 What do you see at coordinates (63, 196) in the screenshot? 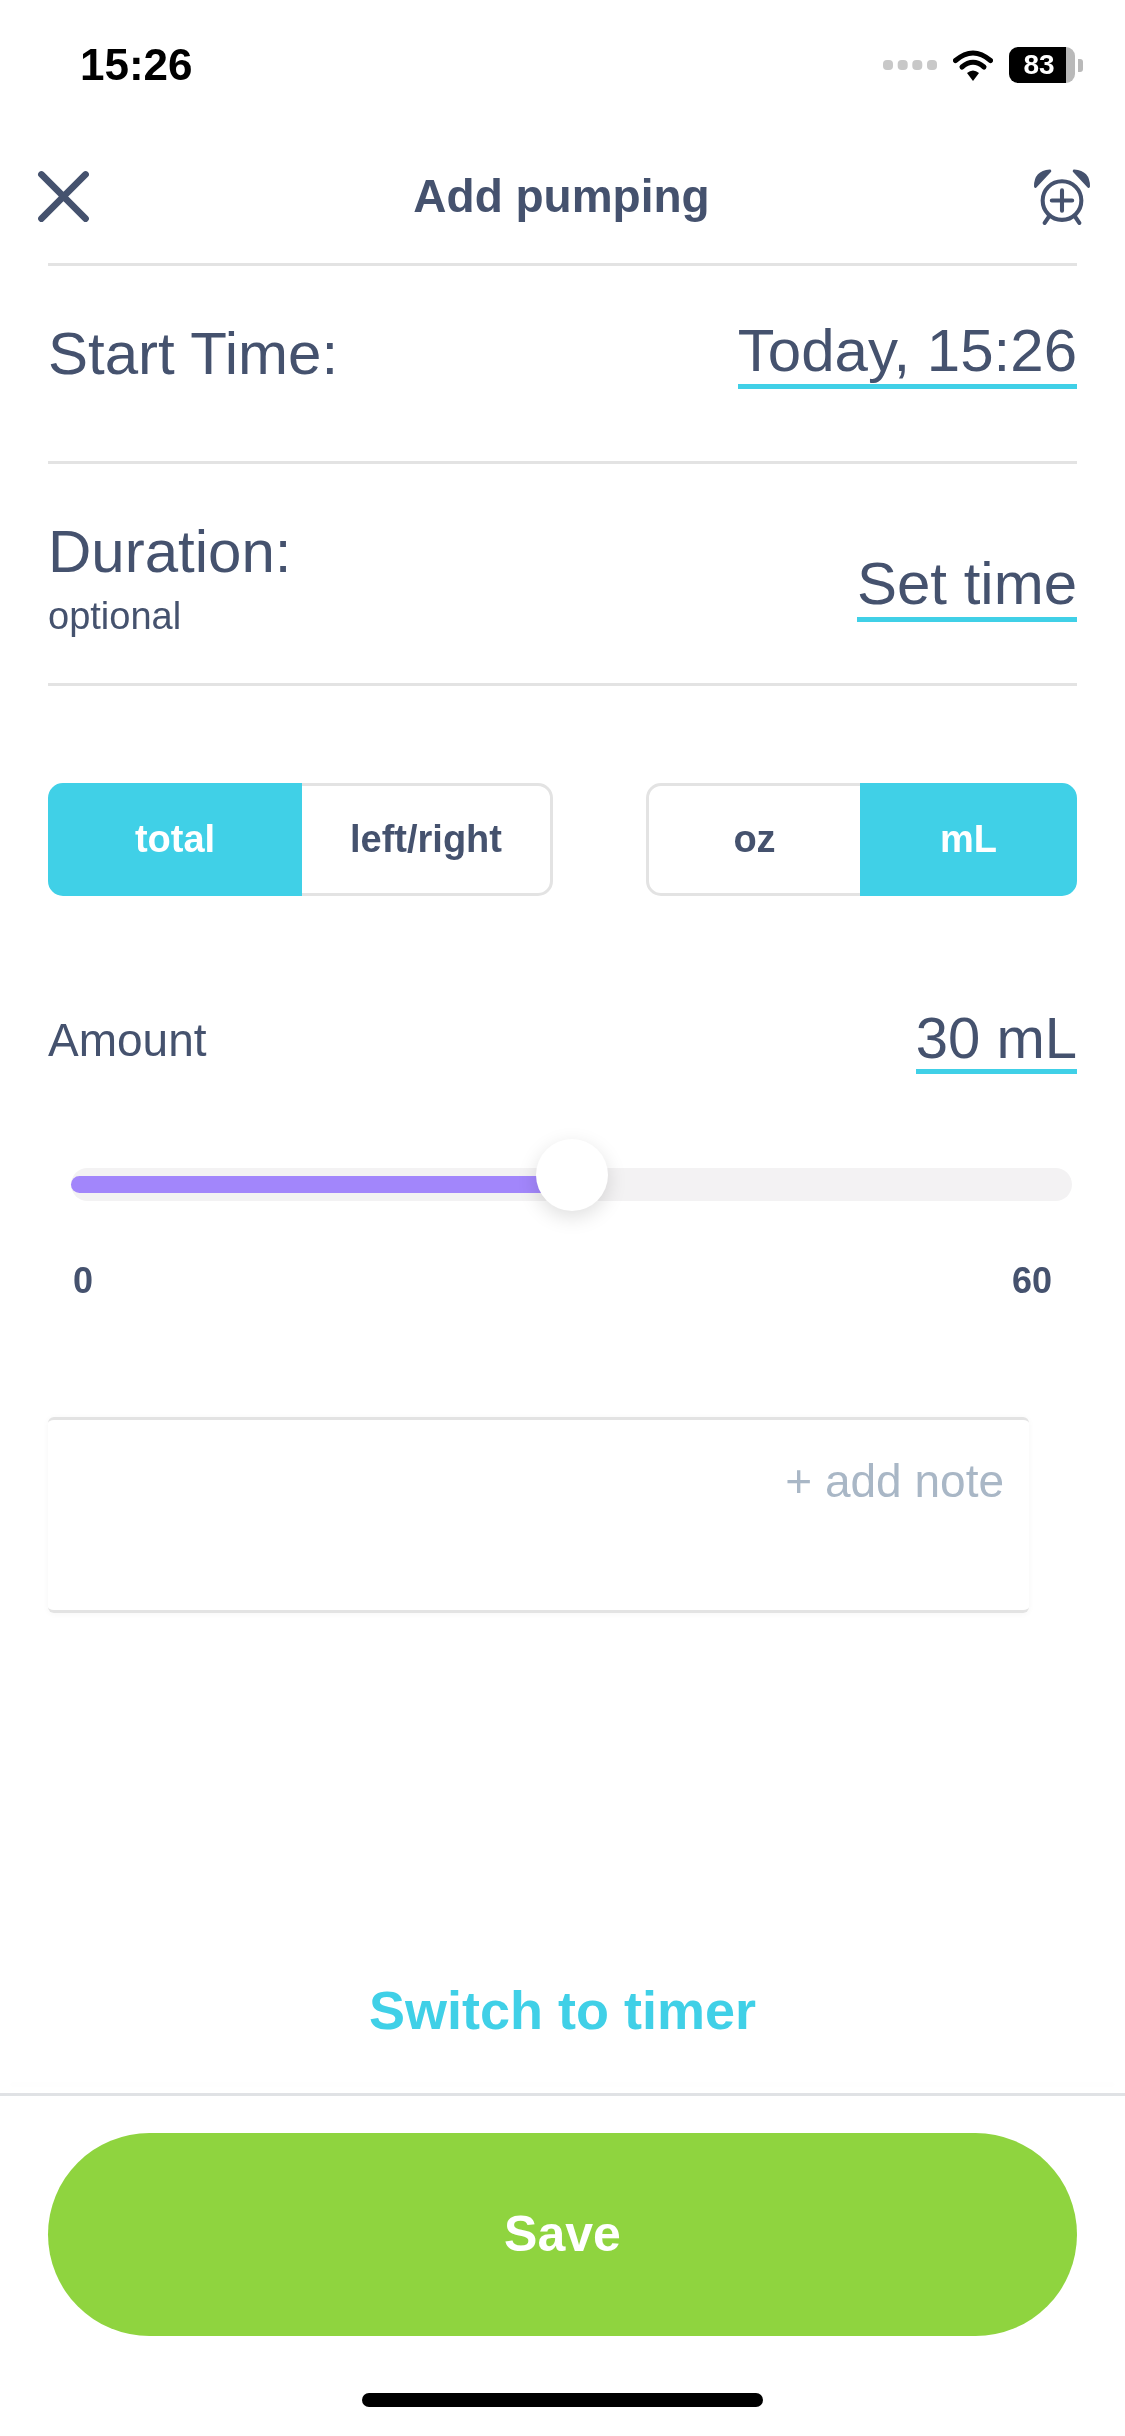
I see `close-icon` at bounding box center [63, 196].